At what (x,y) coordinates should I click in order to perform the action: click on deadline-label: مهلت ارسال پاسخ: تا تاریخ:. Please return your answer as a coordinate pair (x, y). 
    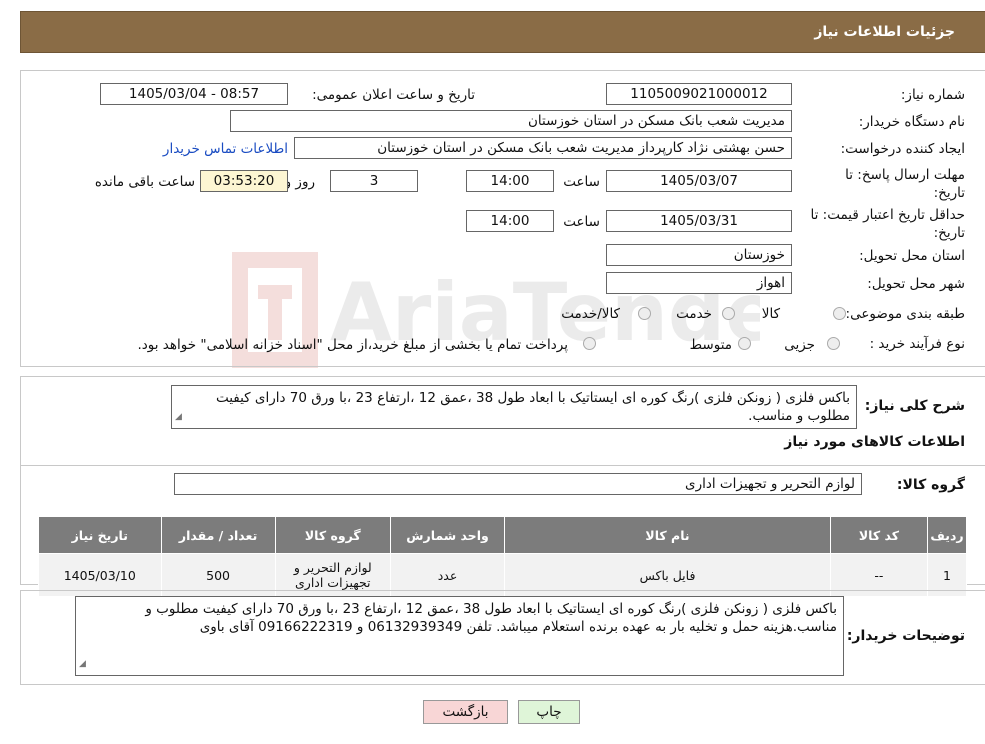
    Looking at the image, I should click on (905, 184).